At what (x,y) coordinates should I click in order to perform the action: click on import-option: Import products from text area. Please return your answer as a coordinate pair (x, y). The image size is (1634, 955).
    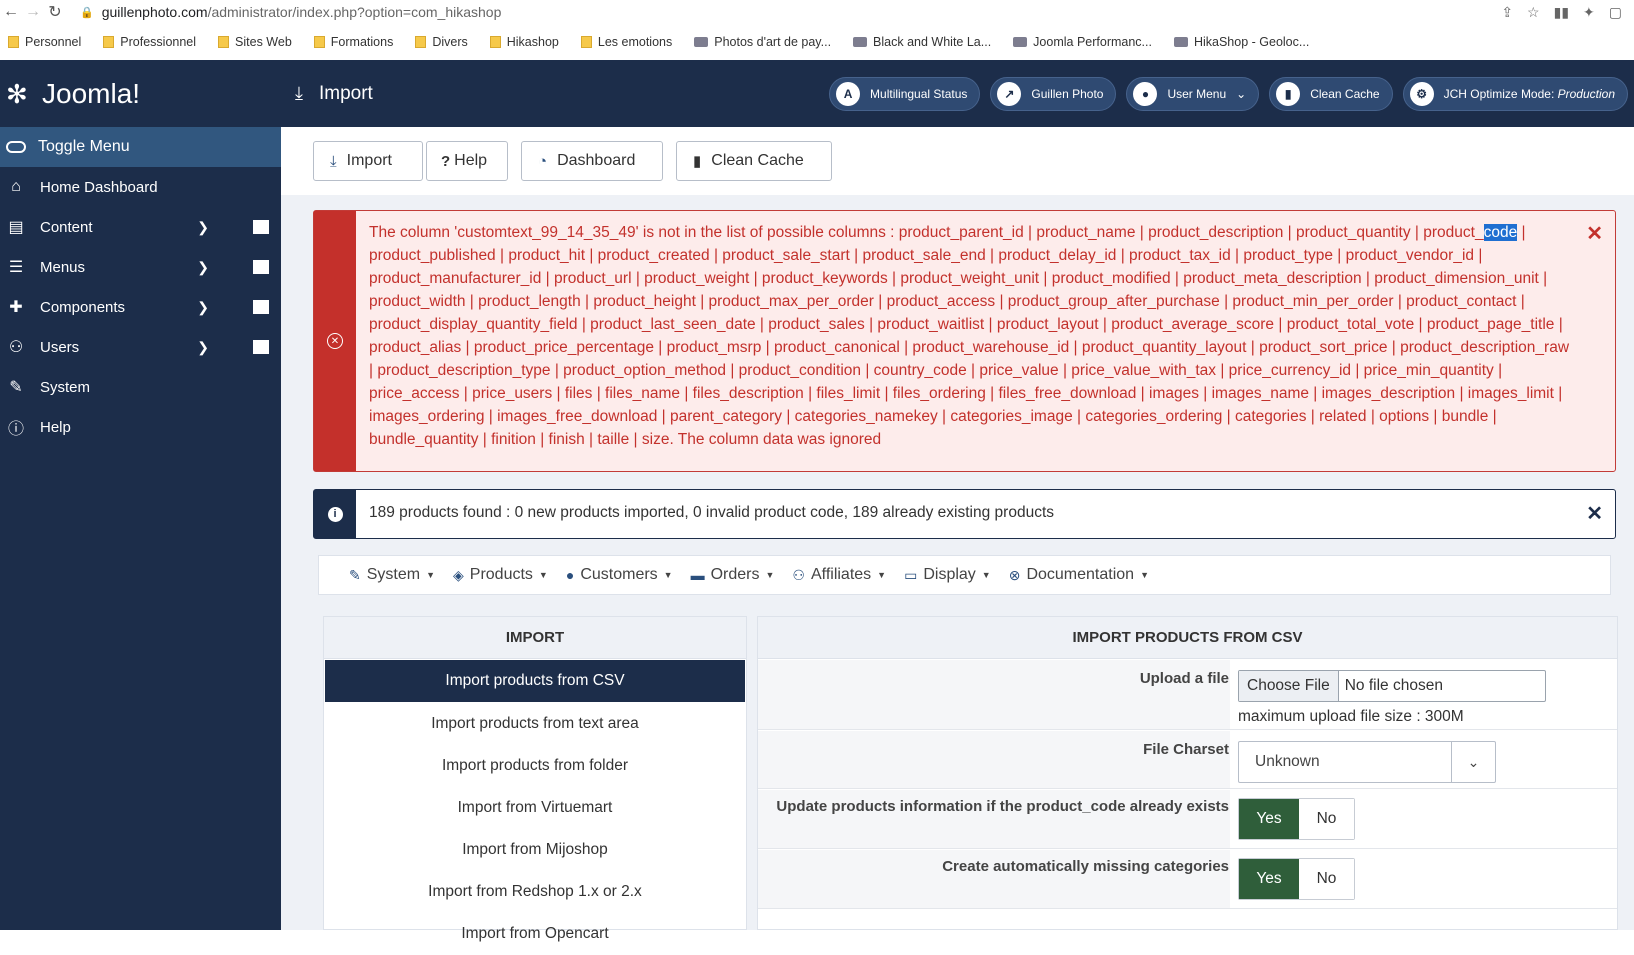
    Looking at the image, I should click on (535, 724).